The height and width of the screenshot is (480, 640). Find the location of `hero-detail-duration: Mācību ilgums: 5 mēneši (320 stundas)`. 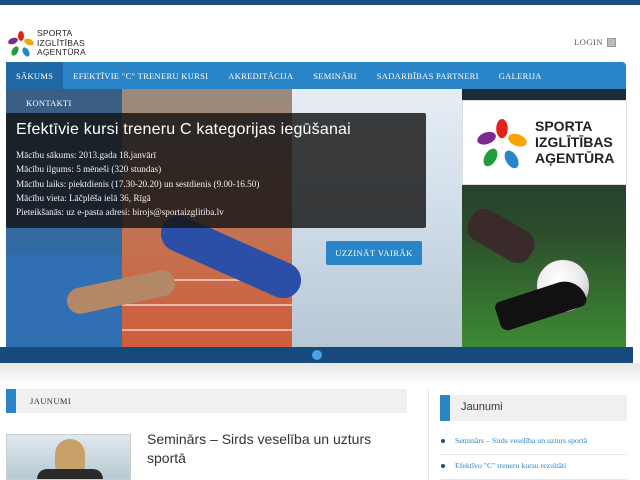

hero-detail-duration: Mācību ilgums: 5 mēneši (320 stundas) is located at coordinates (89, 169).